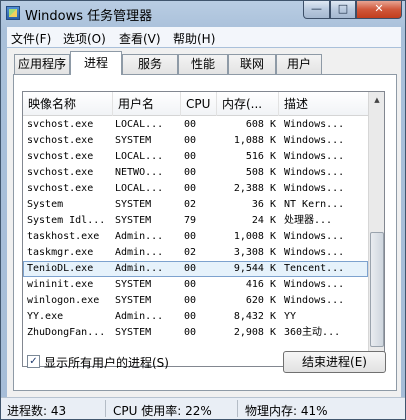  I want to click on process-count: 进程数: 43, so click(37, 411).